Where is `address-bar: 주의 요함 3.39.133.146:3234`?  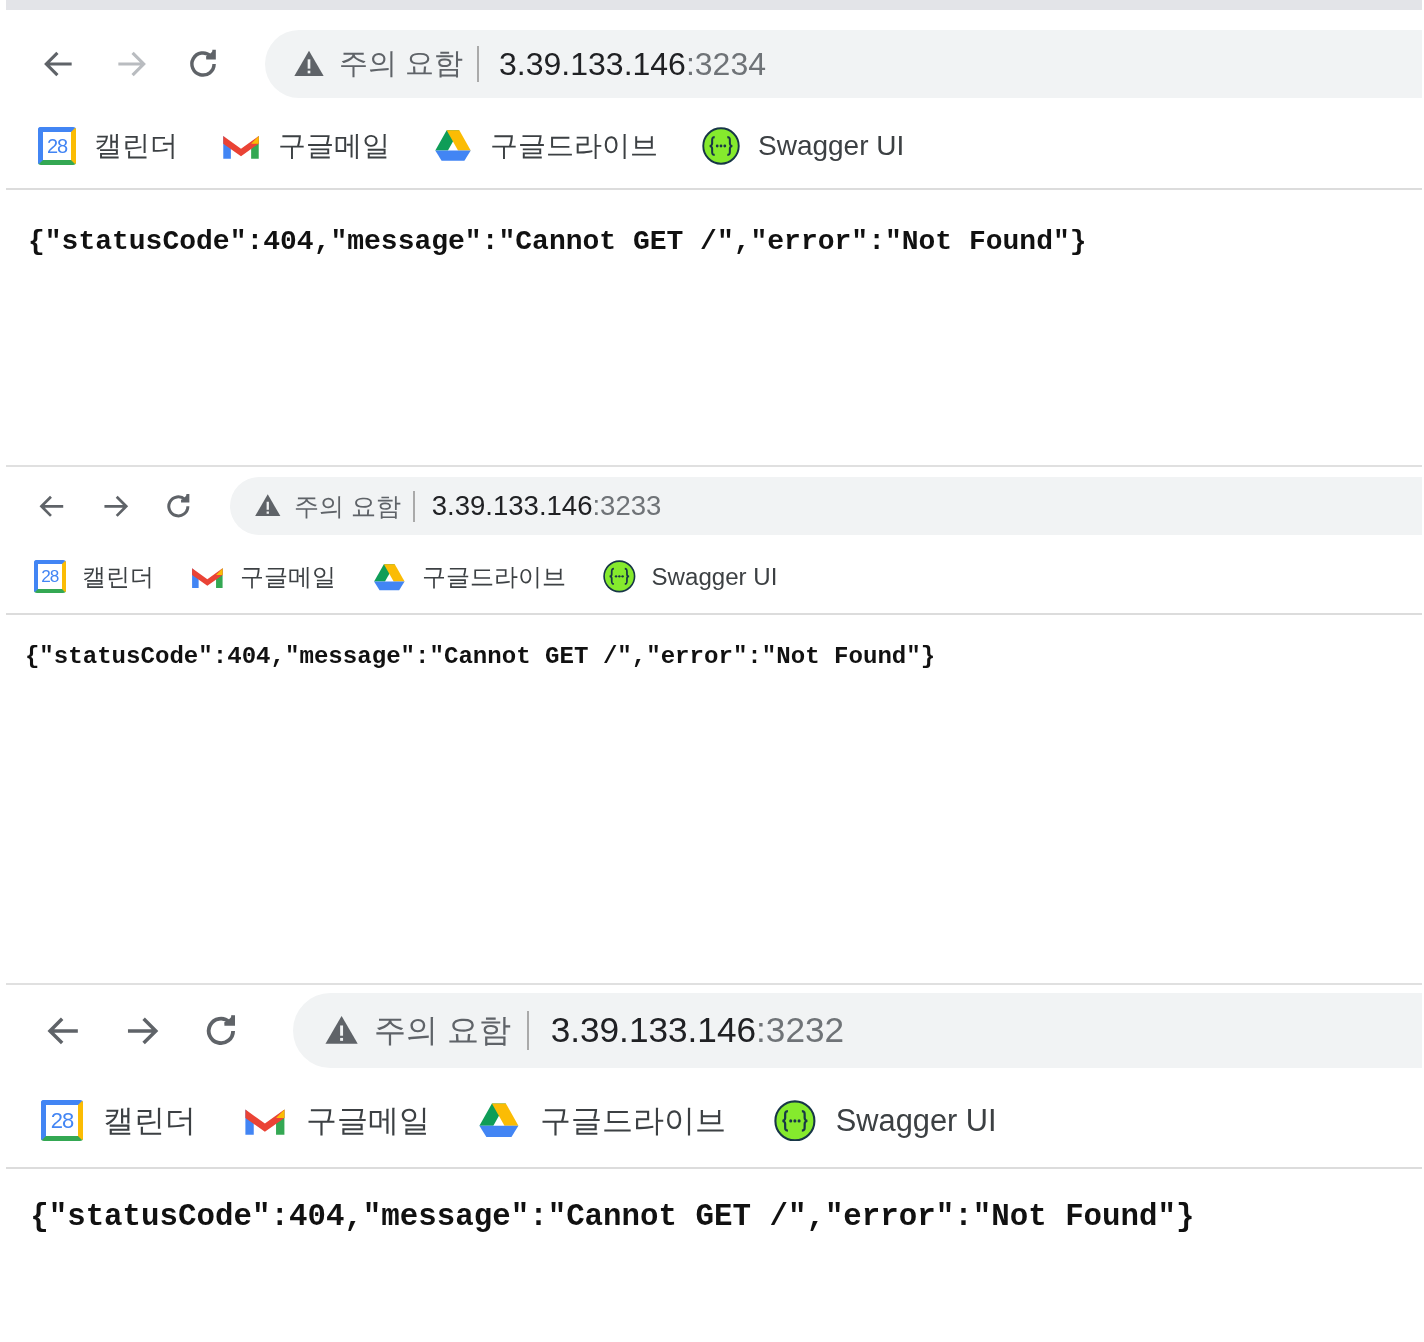
address-bar: 주의 요함 3.39.133.146:3234 is located at coordinates (843, 64).